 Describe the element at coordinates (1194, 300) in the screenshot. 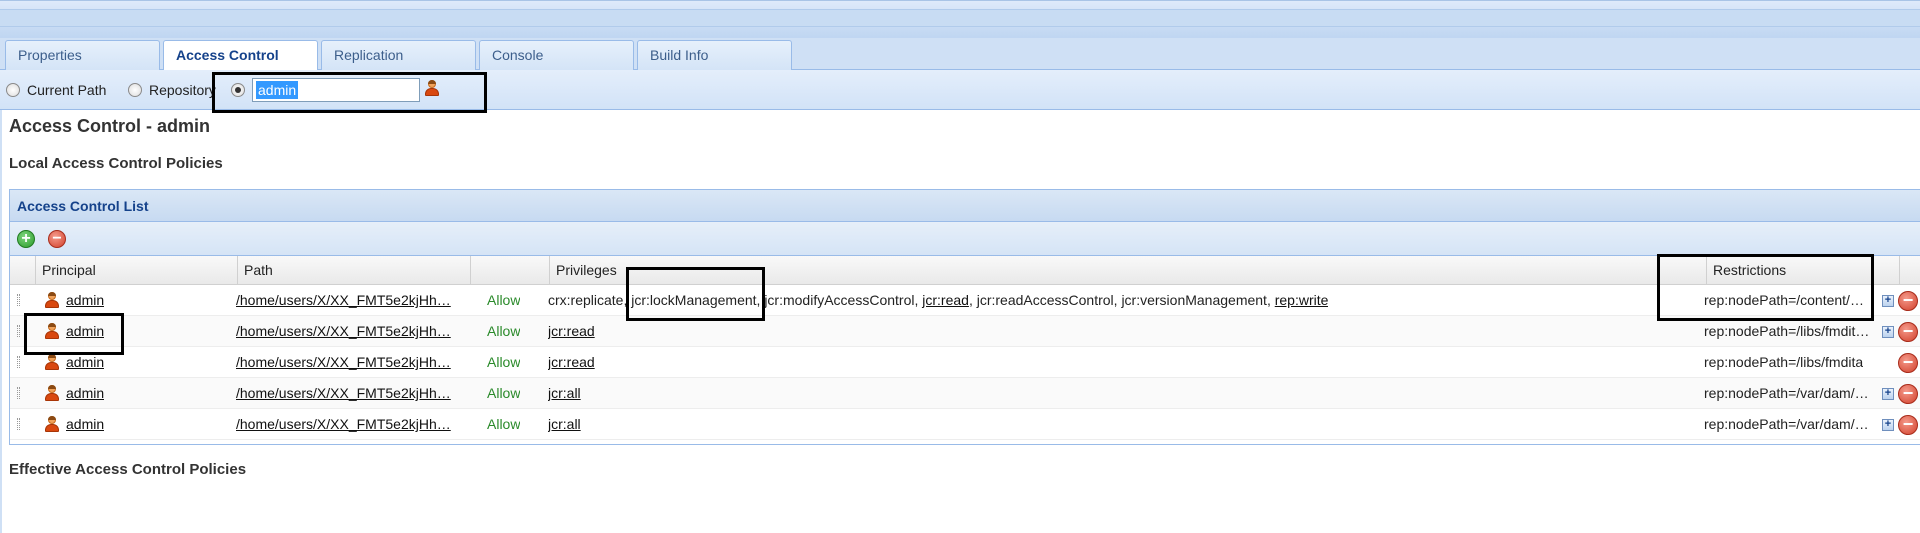

I see `privilege-text: jcr:versionManagement` at that location.